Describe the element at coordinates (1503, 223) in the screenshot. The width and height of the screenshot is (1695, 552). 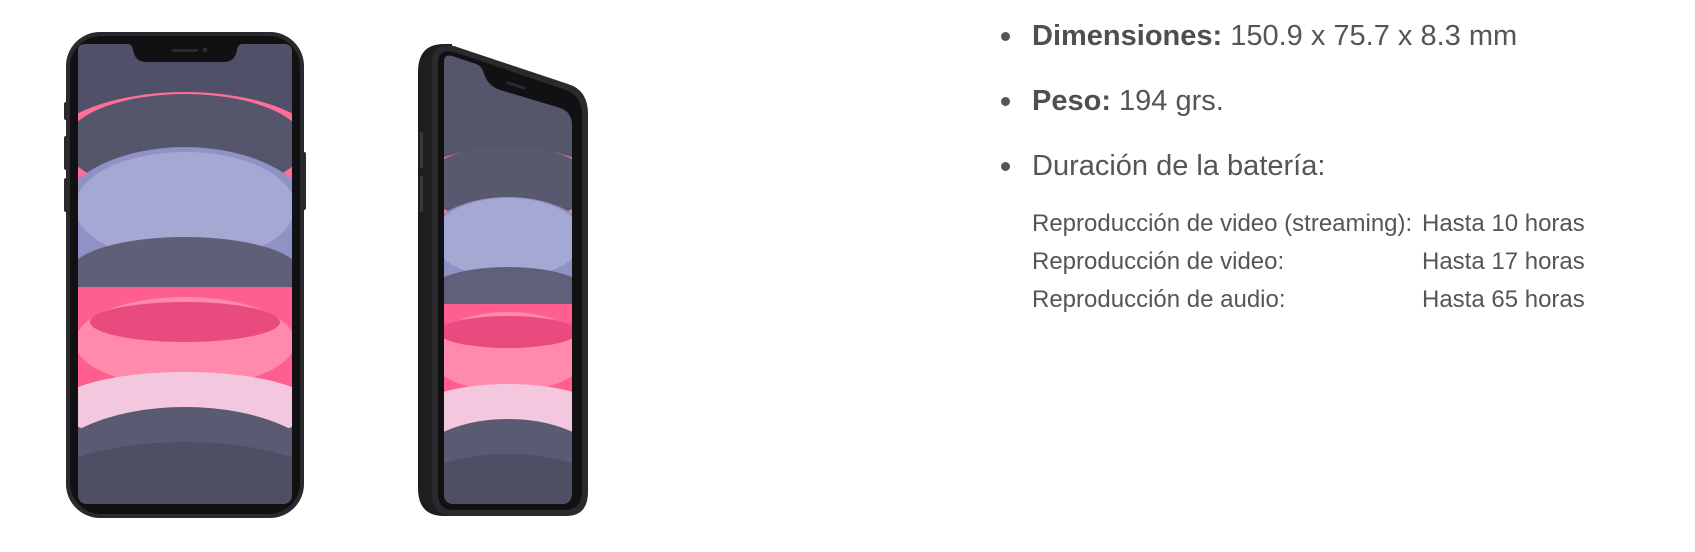
I see `battery-duration: Hasta 10 horas` at that location.